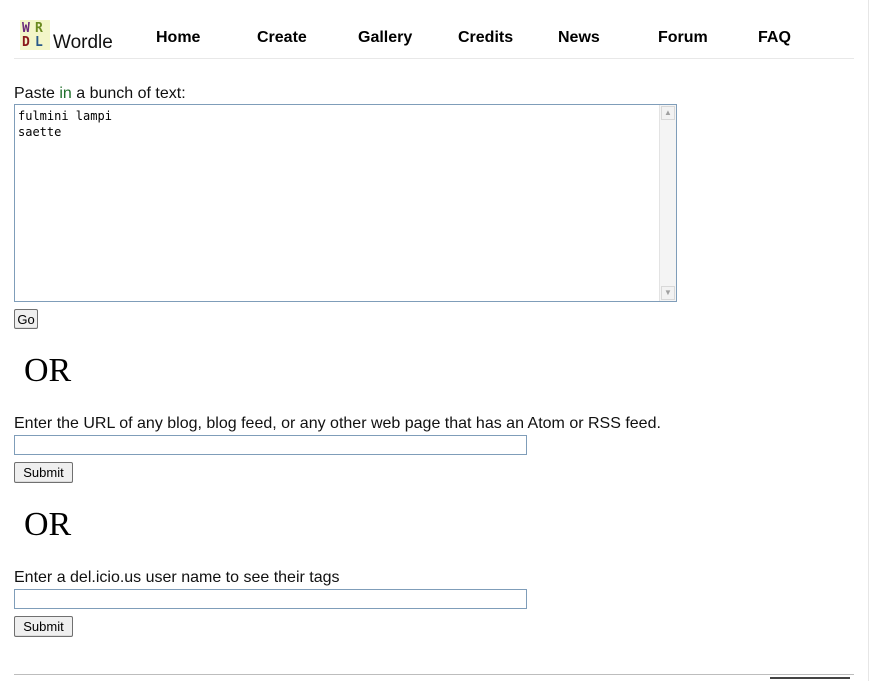  Describe the element at coordinates (385, 38) in the screenshot. I see `nav-gallery: Gallery` at that location.